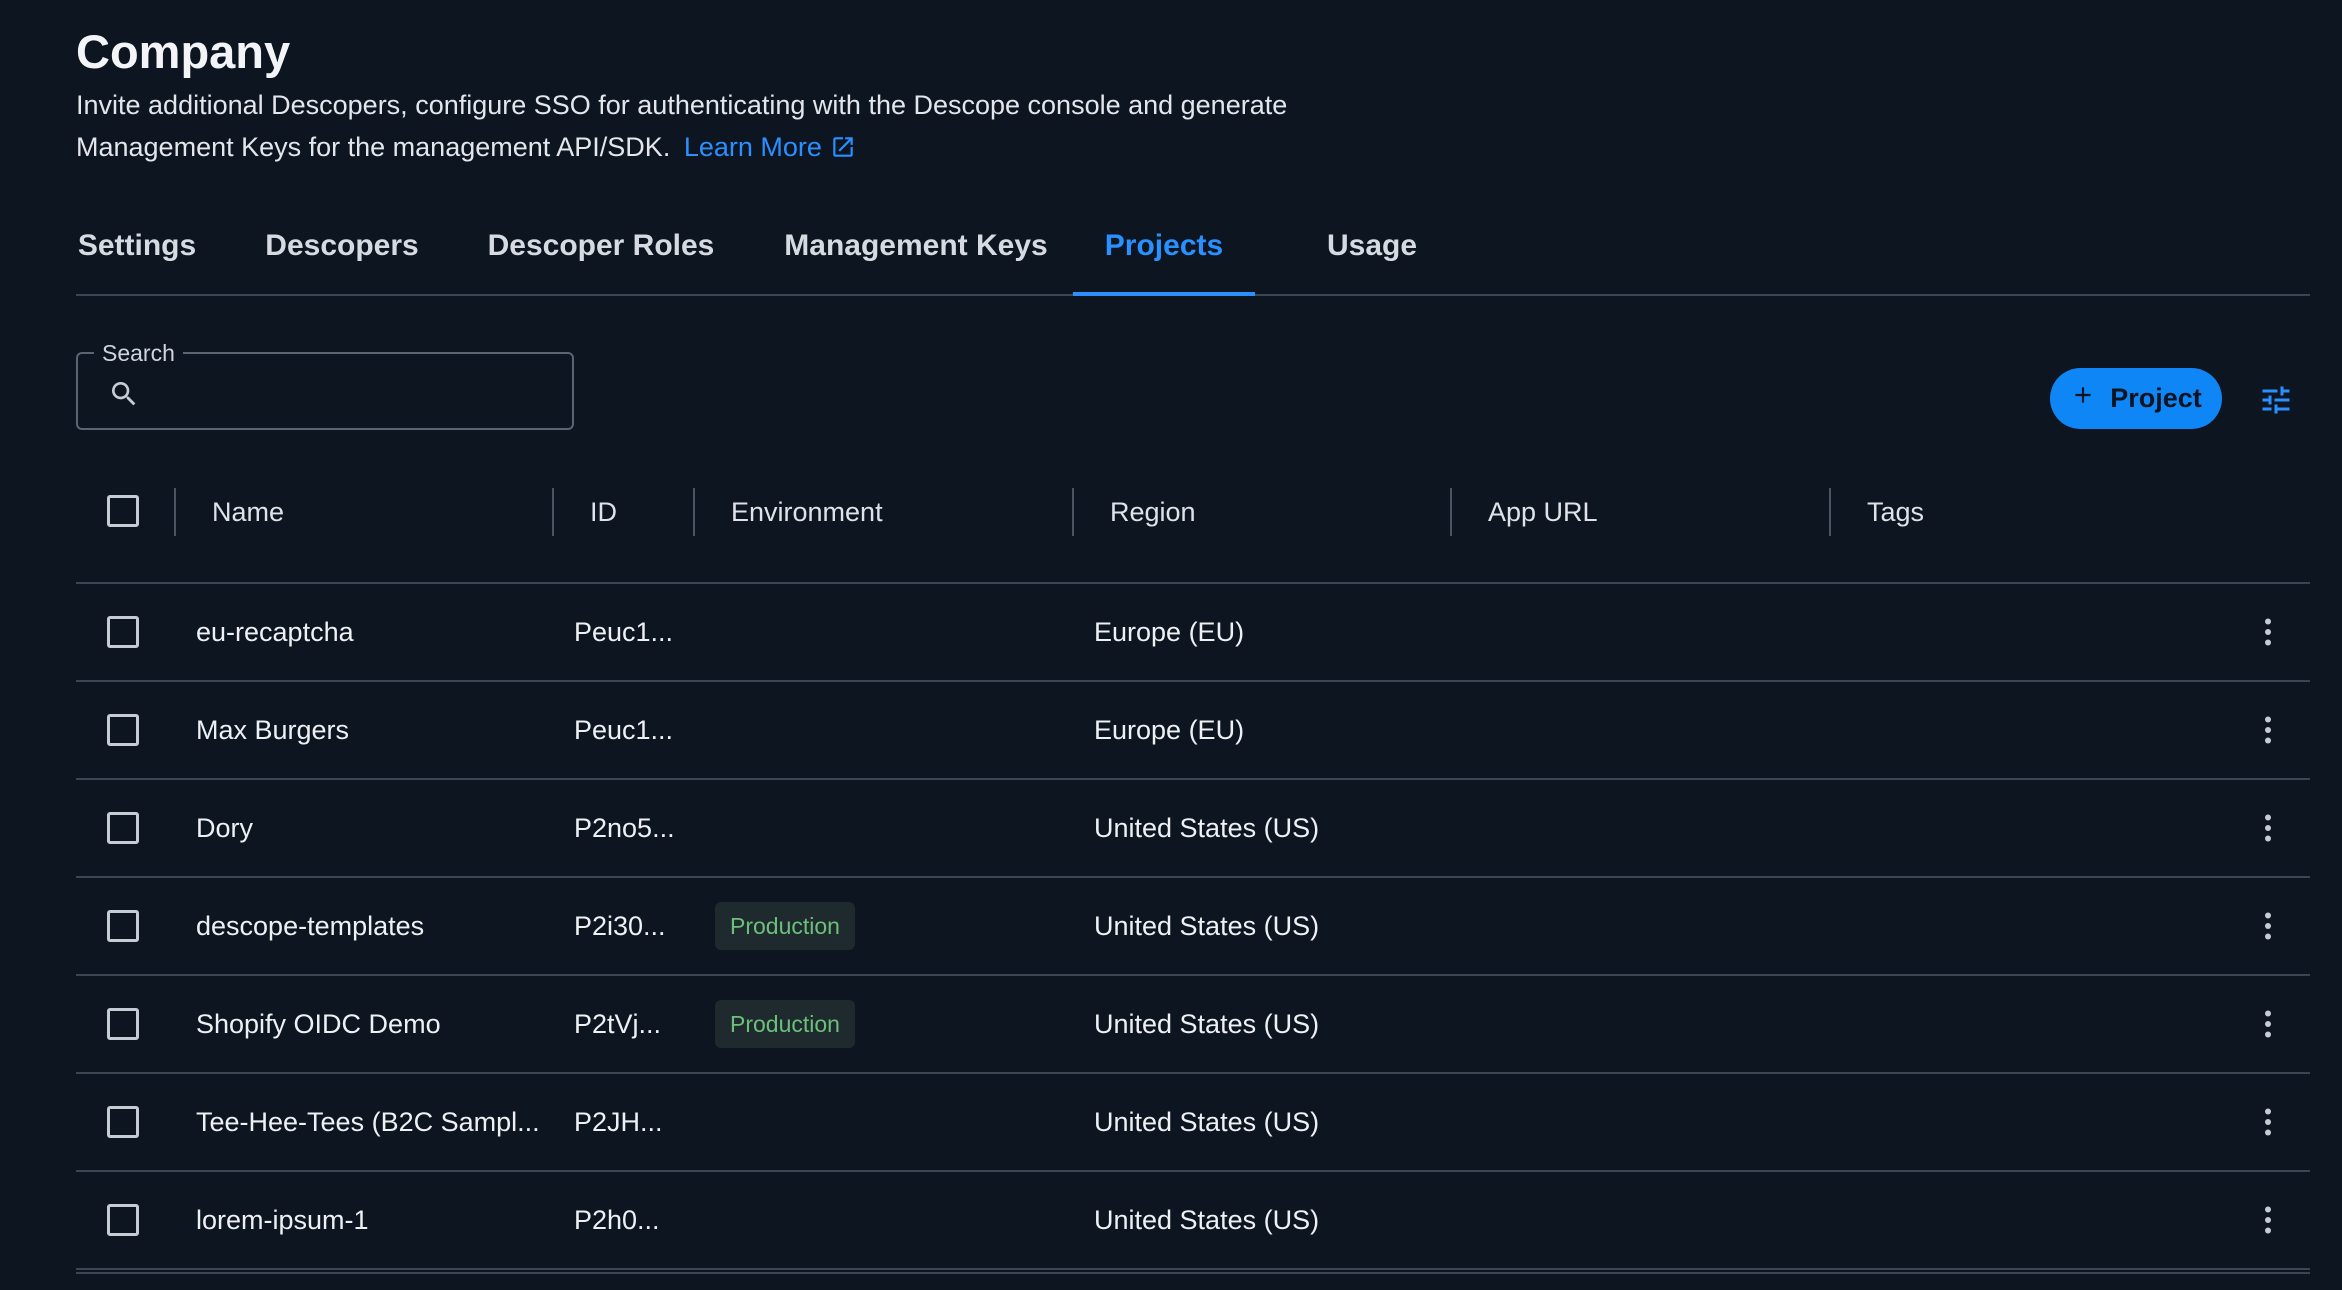 This screenshot has width=2342, height=1290. I want to click on table-row: lorem-ipsum-1 P2h0... United States (US), so click(1193, 1221).